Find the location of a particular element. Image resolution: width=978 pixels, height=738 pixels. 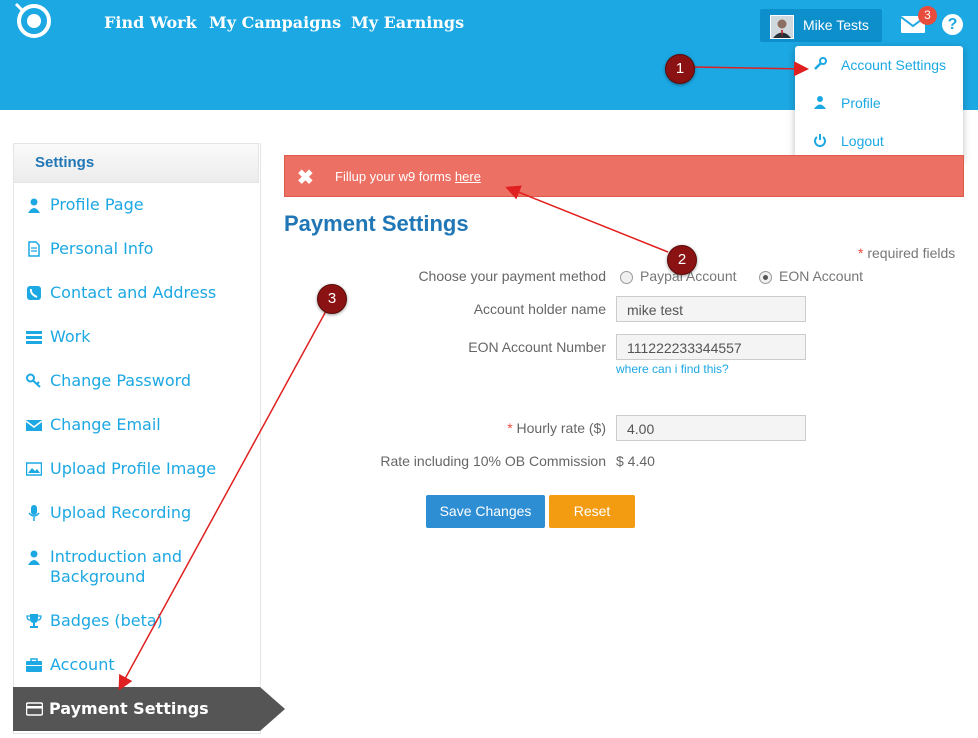

annotation-marker-2: 2 is located at coordinates (682, 260).